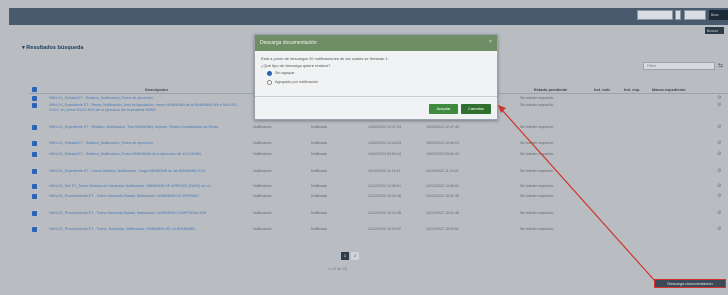 This screenshot has height=295, width=728. What do you see at coordinates (442, 196) in the screenshot?
I see `row-date-2: 12/12/2022 15:32:46` at bounding box center [442, 196].